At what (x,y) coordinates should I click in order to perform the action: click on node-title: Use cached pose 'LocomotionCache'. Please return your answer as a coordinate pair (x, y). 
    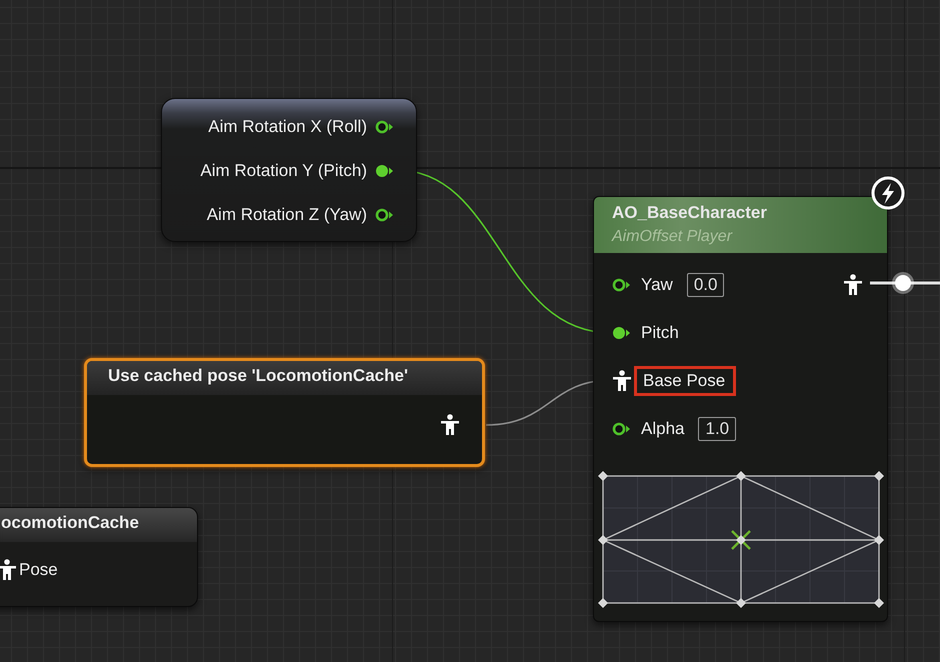
    Looking at the image, I should click on (284, 378).